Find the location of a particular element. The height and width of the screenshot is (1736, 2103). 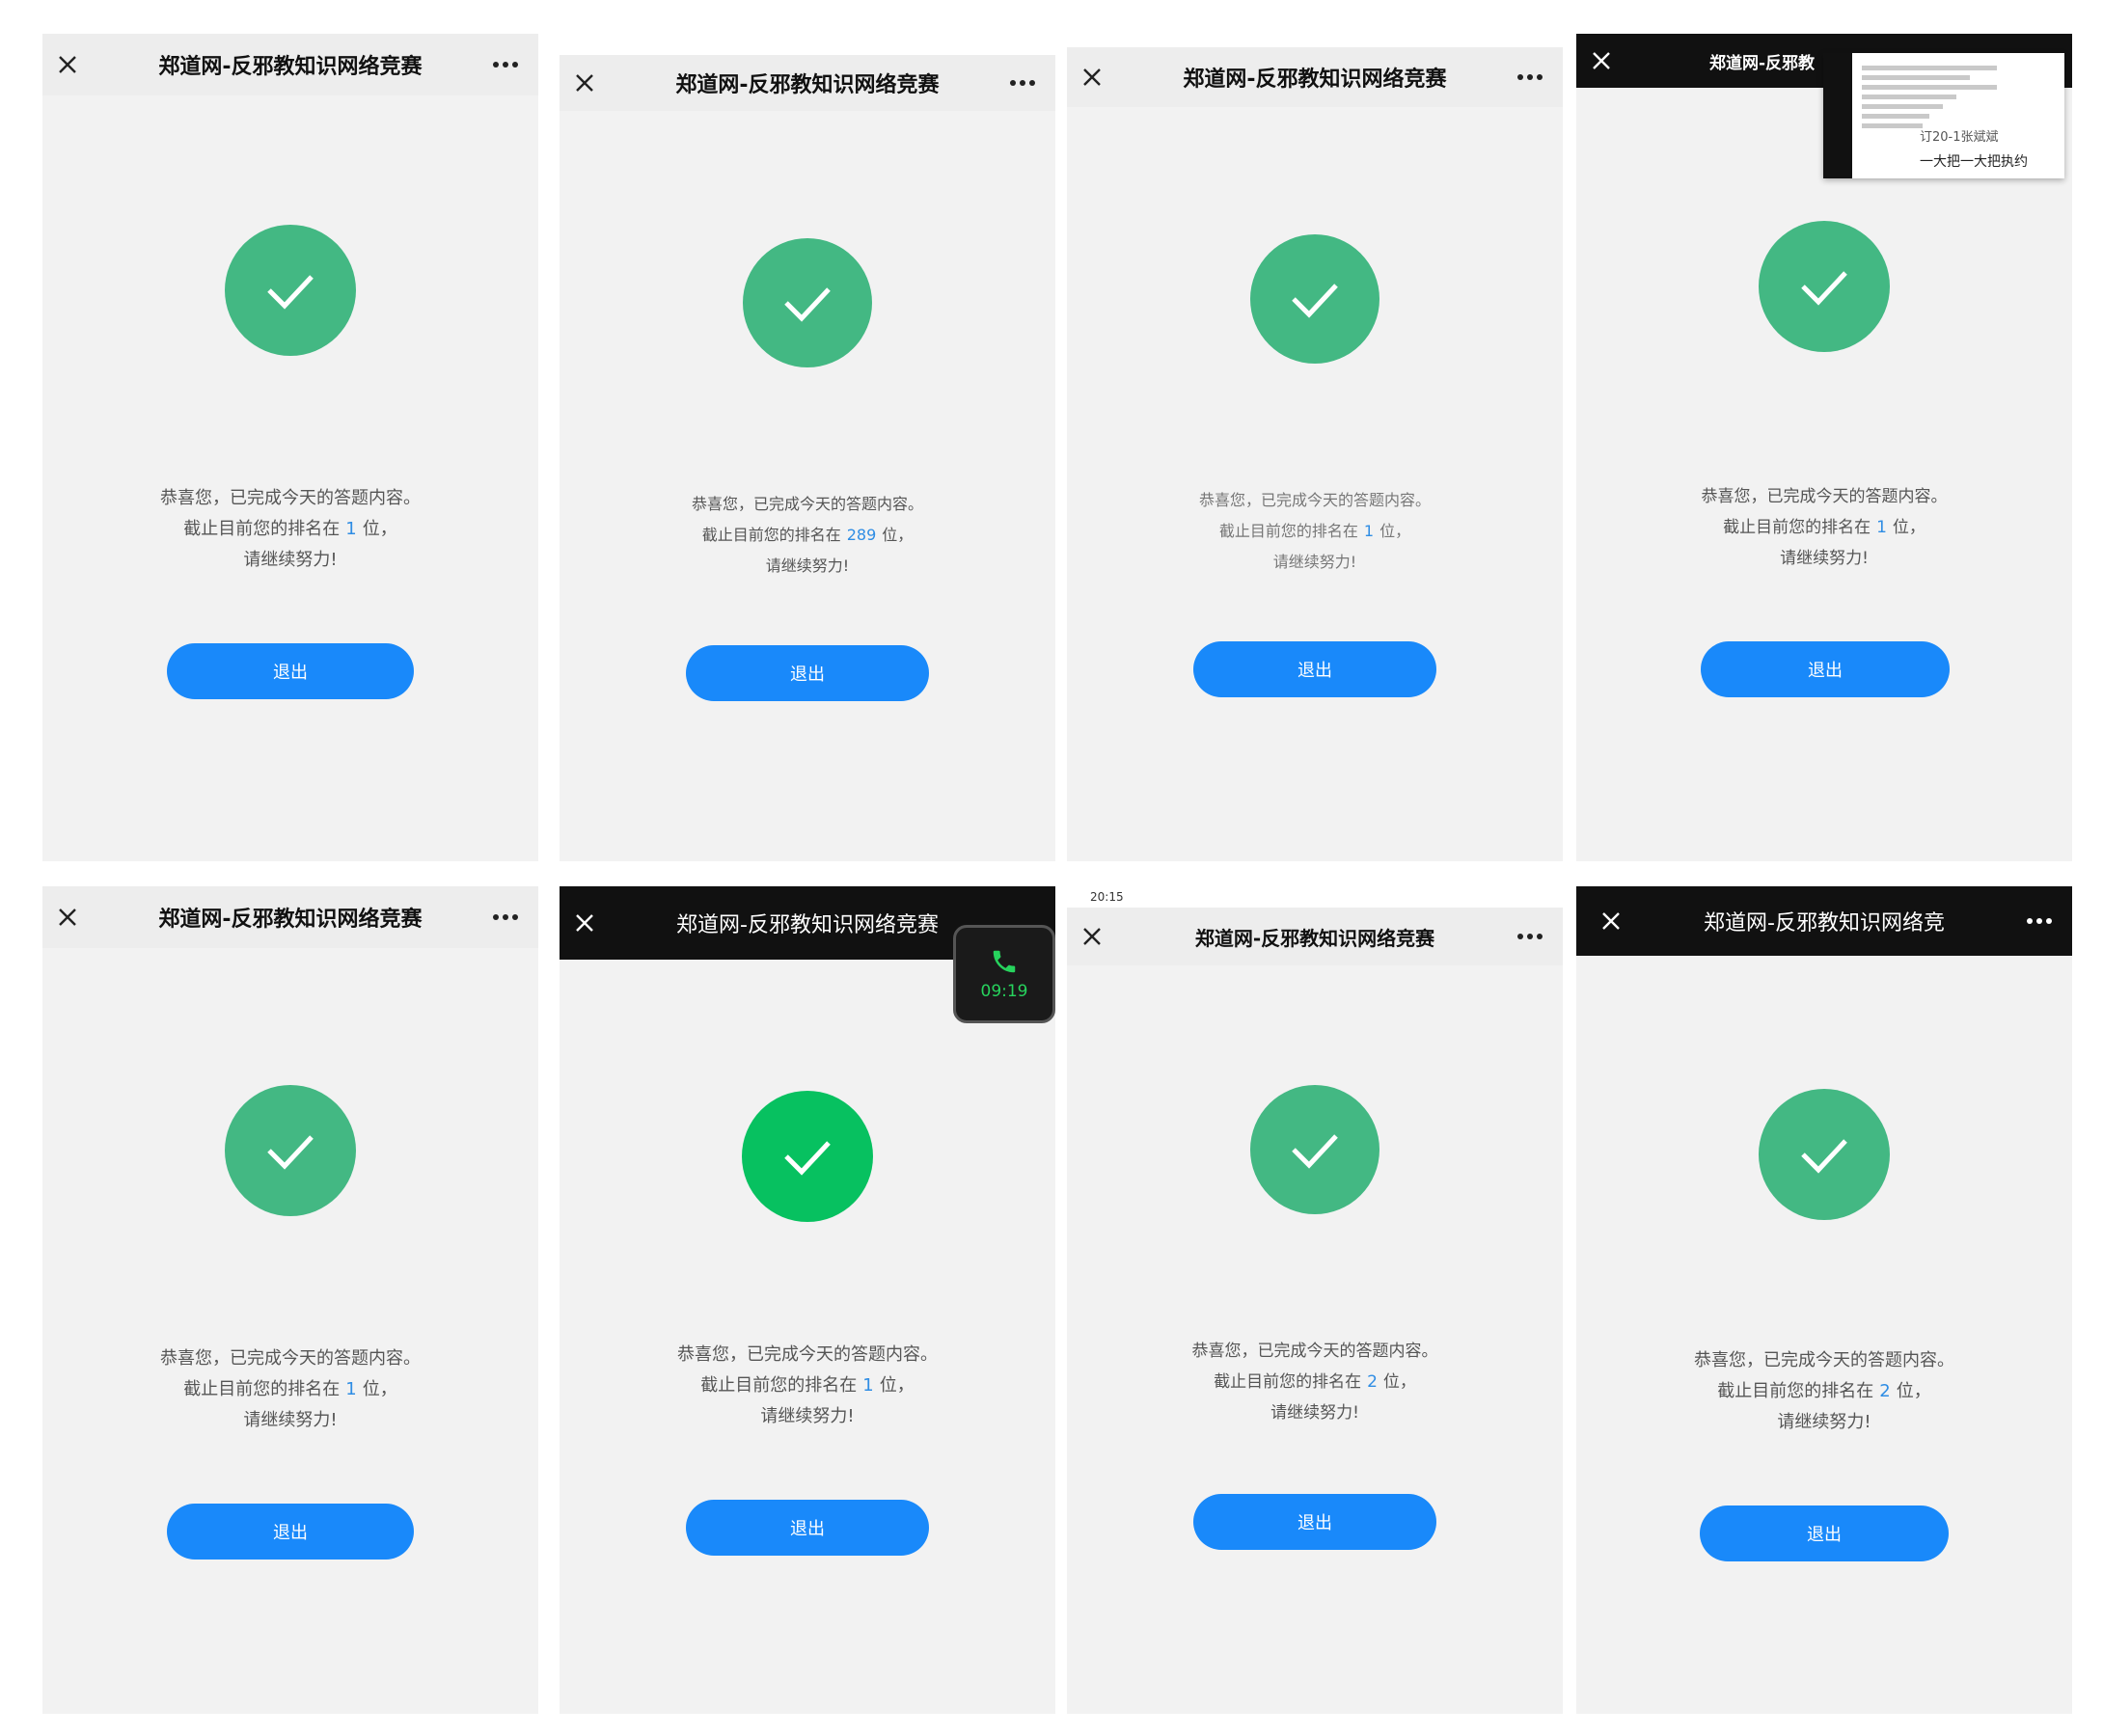

note-line-2: 一大把一大把执约 is located at coordinates (1974, 162).